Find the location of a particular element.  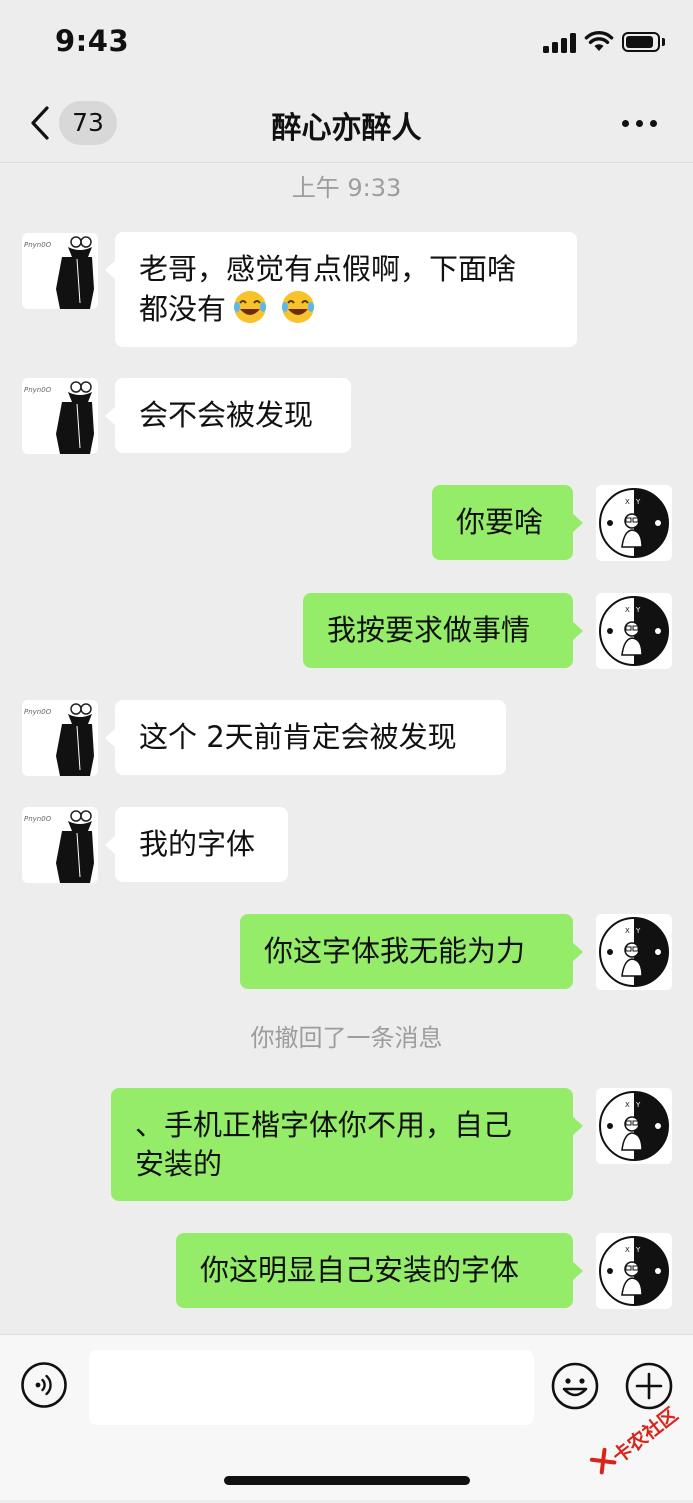

outgoing-message-bubble: 你要啥 is located at coordinates (507, 522).